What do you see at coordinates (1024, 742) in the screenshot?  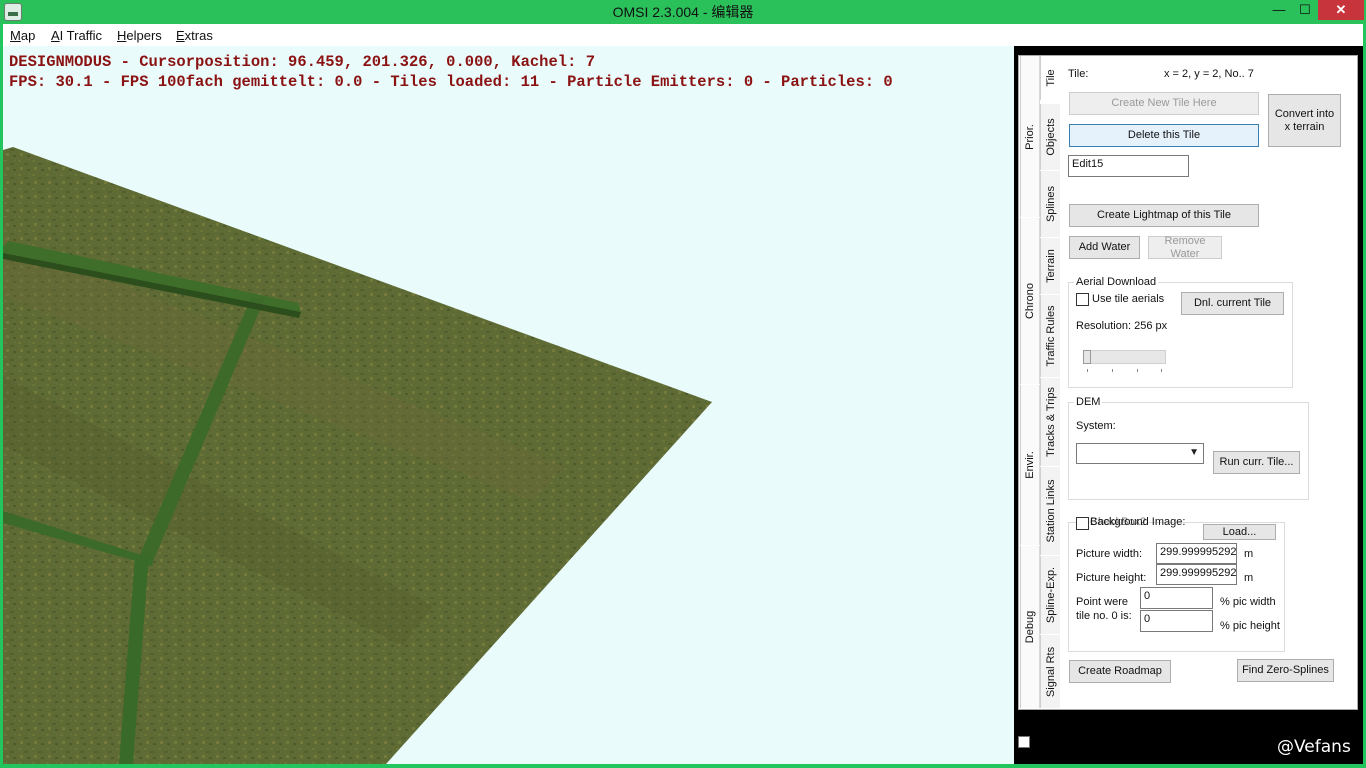 I see `frame-checkbox` at bounding box center [1024, 742].